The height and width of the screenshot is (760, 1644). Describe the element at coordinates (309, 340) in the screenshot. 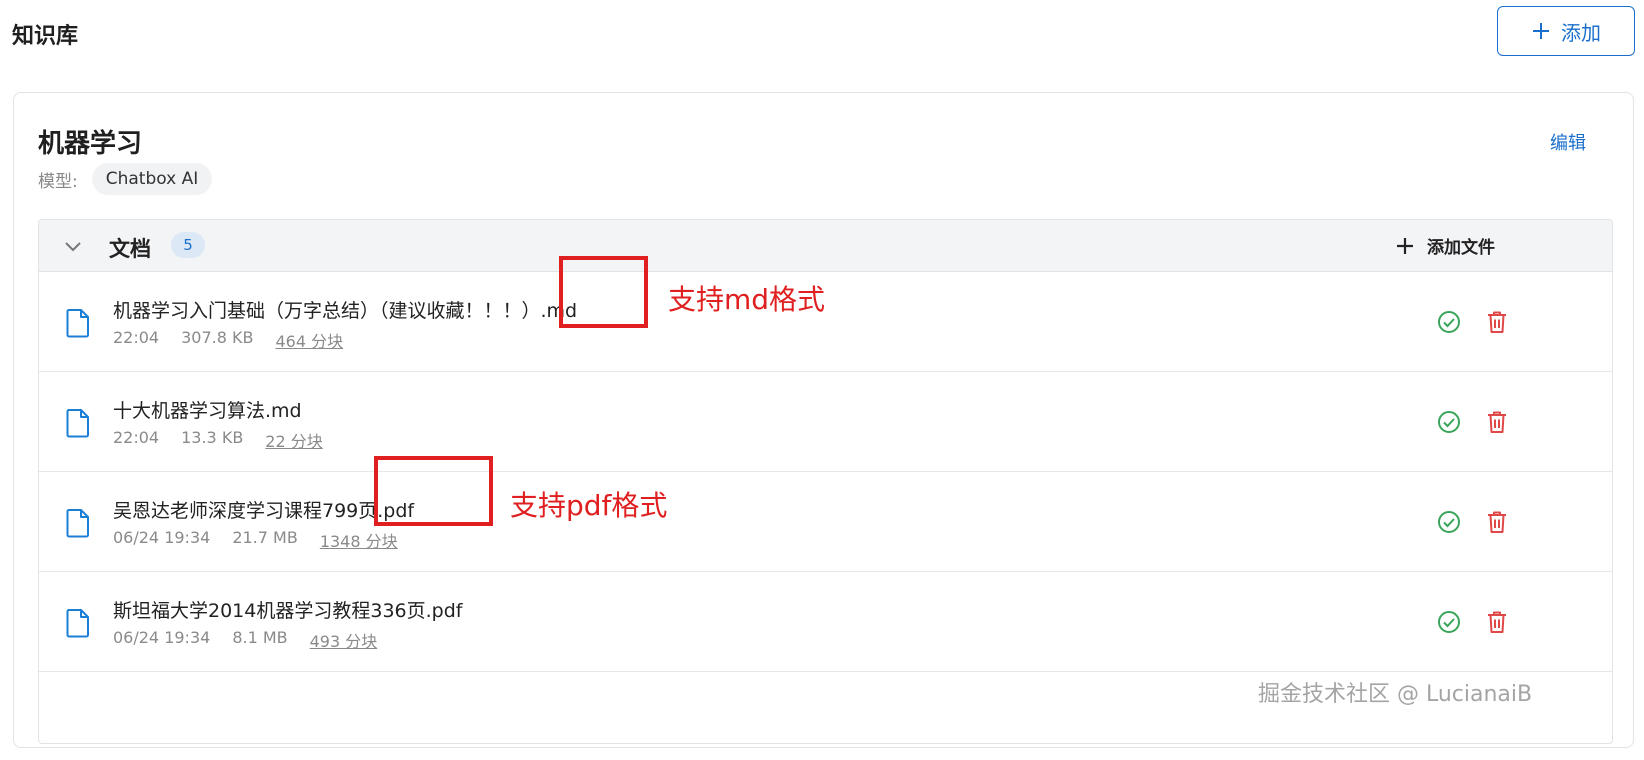

I see `document-chunks-link: 464 分块` at that location.